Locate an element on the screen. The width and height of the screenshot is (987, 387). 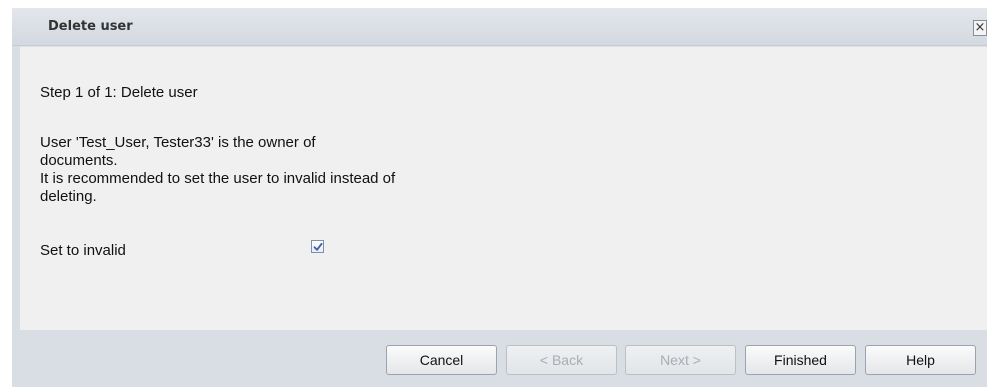
dialog-title: Delete user is located at coordinates (90, 26).